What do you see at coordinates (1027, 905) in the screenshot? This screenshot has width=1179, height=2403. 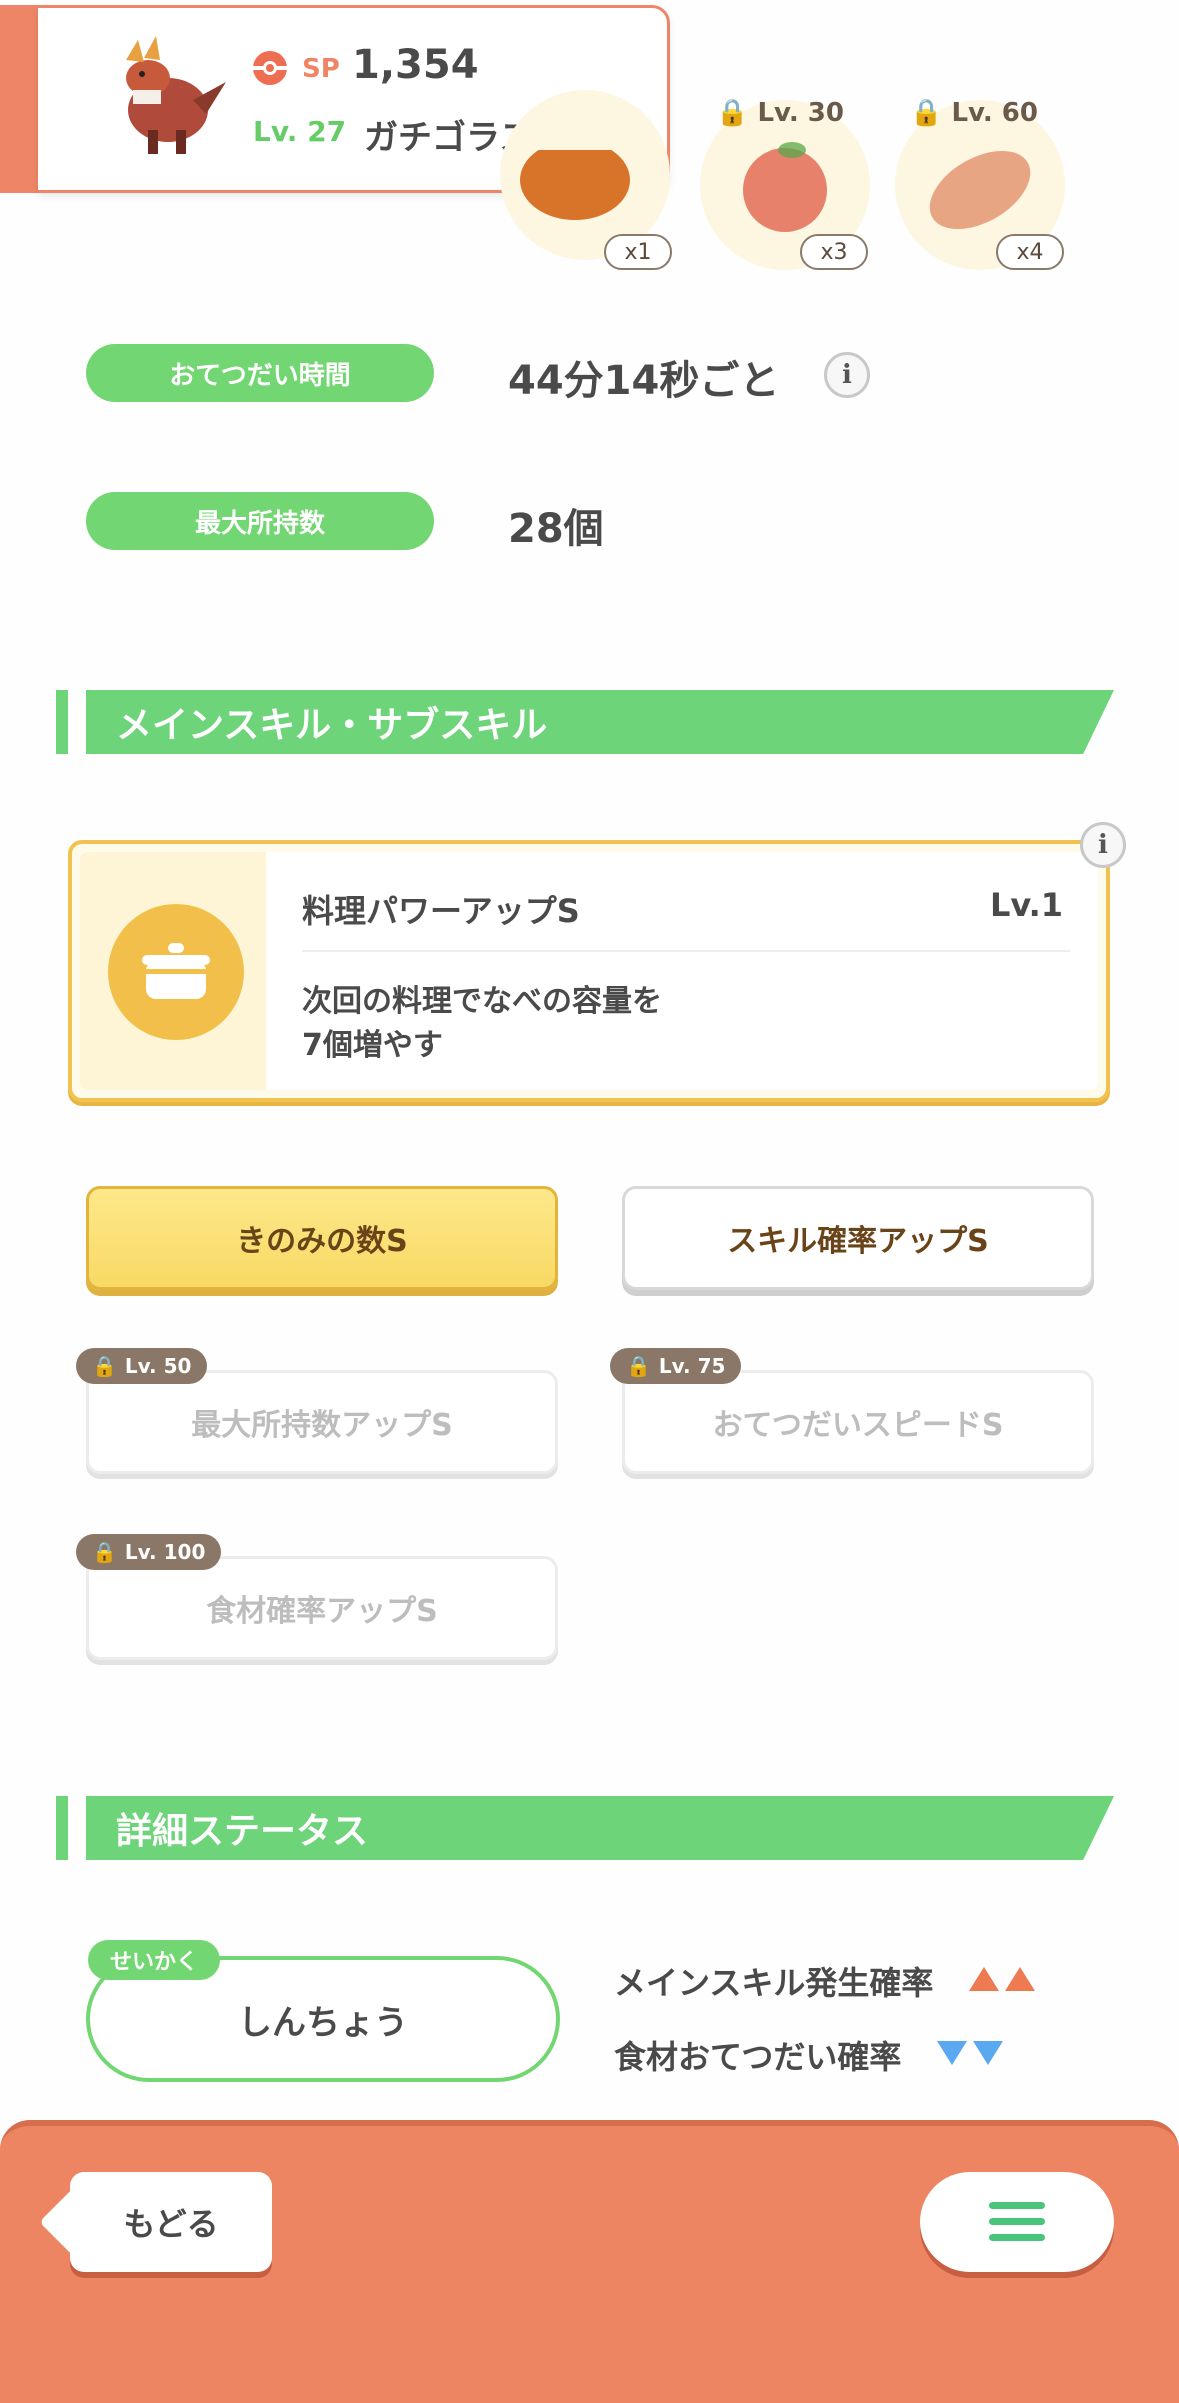 I see `main-skill-level: Lv.1` at bounding box center [1027, 905].